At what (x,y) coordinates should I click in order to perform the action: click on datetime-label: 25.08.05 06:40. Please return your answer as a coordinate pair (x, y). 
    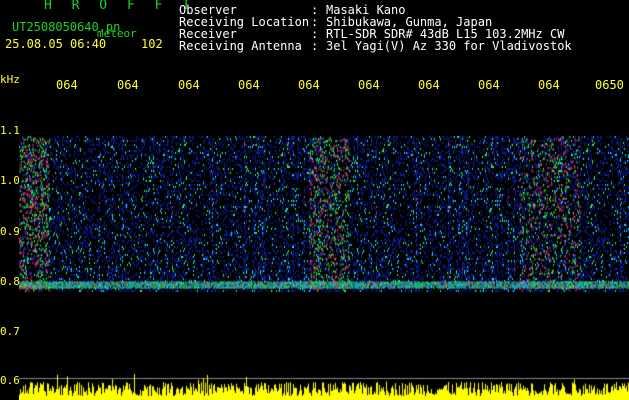
    Looking at the image, I should click on (56, 44).